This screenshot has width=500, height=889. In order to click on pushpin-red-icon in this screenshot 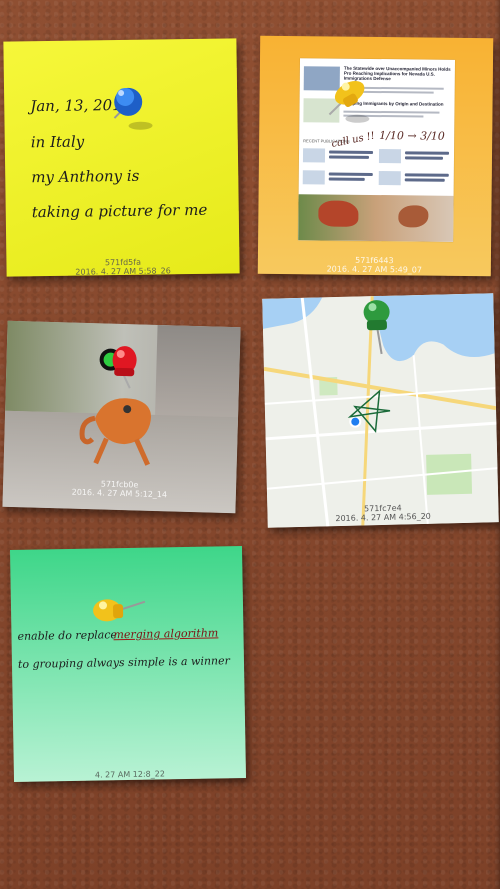, I will do `click(119, 368)`.